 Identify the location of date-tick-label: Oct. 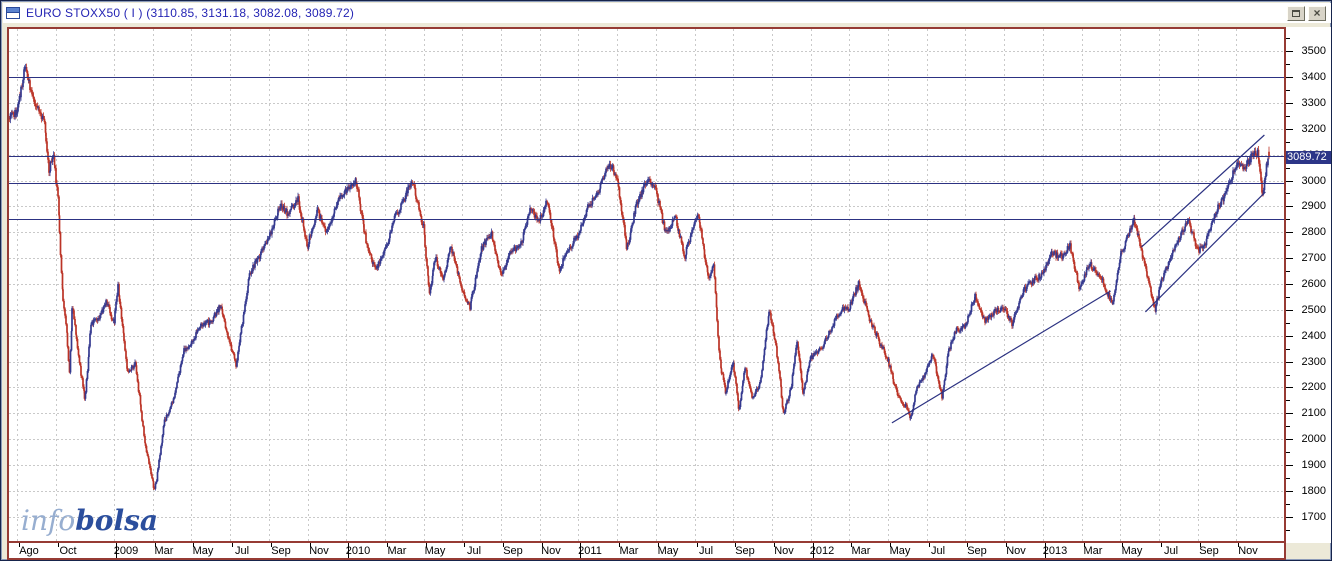
(68, 551).